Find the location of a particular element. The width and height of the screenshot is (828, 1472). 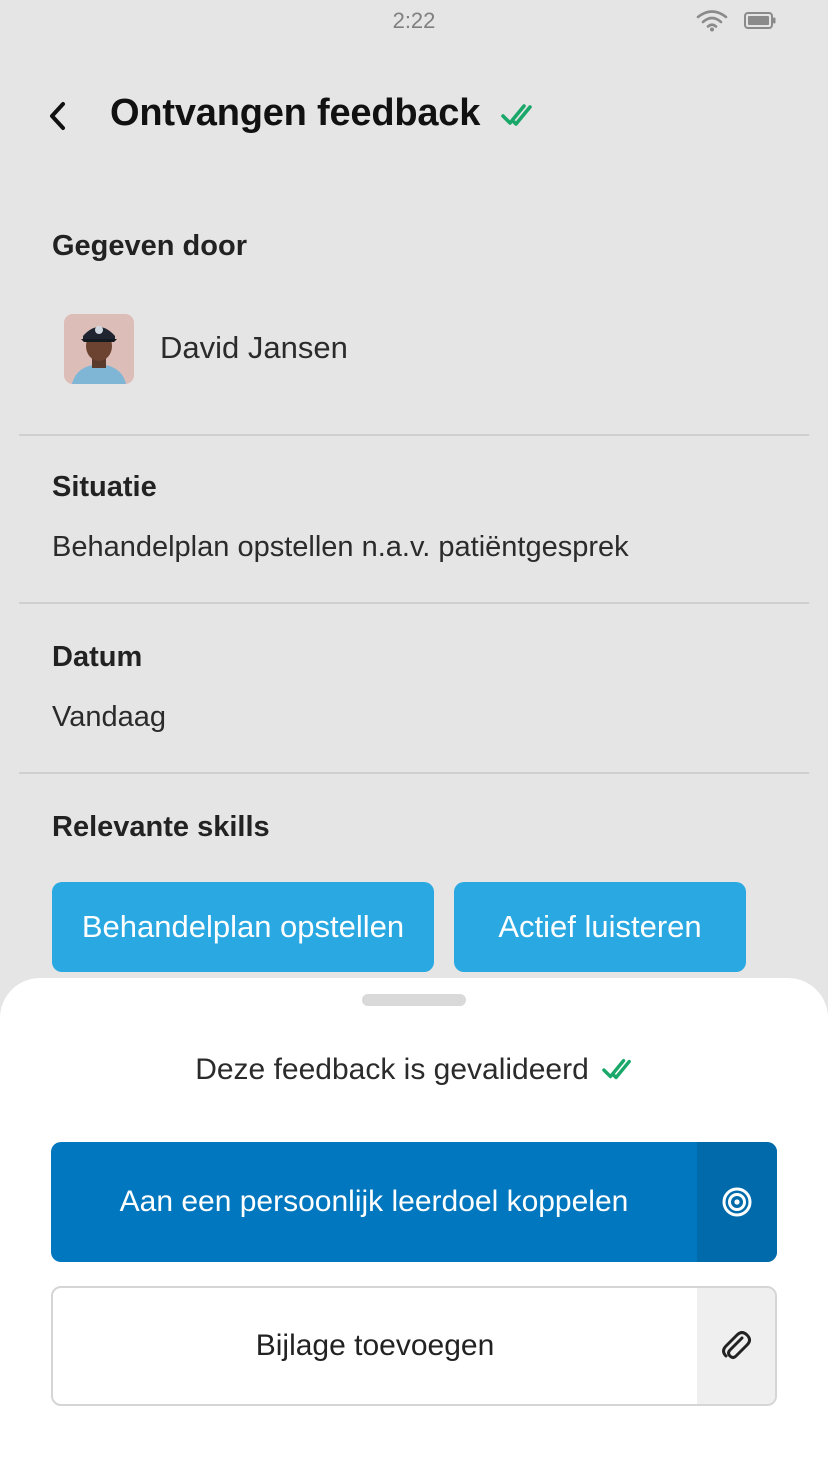

sheet-handle is located at coordinates (414, 1000).